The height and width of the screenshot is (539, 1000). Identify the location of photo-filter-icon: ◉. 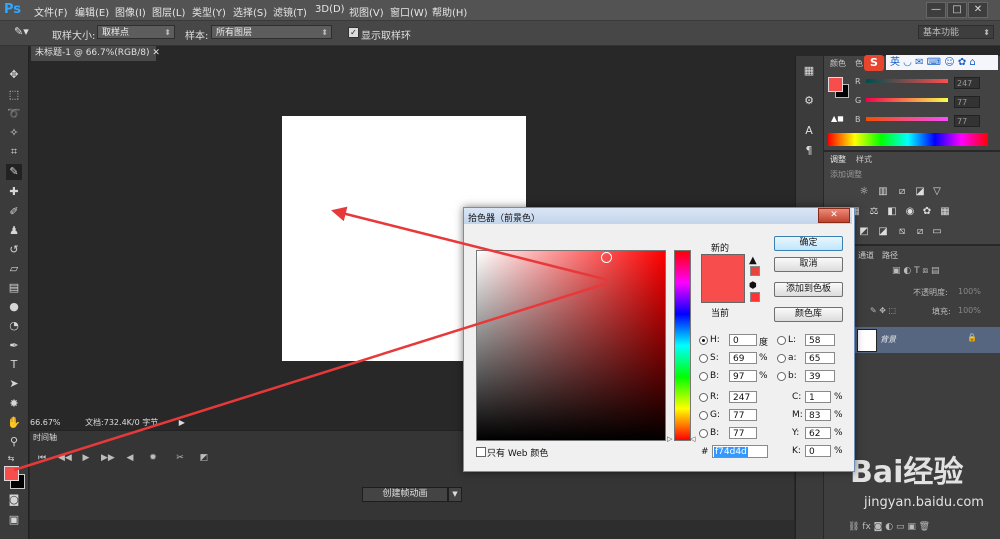
(910, 212).